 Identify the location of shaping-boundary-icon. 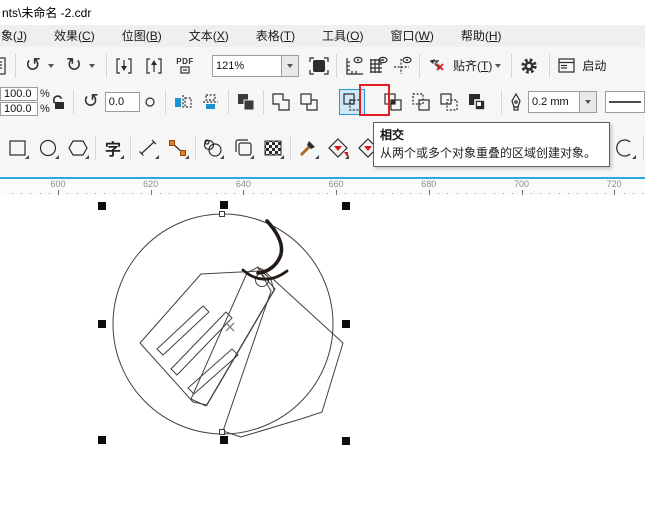
(477, 102).